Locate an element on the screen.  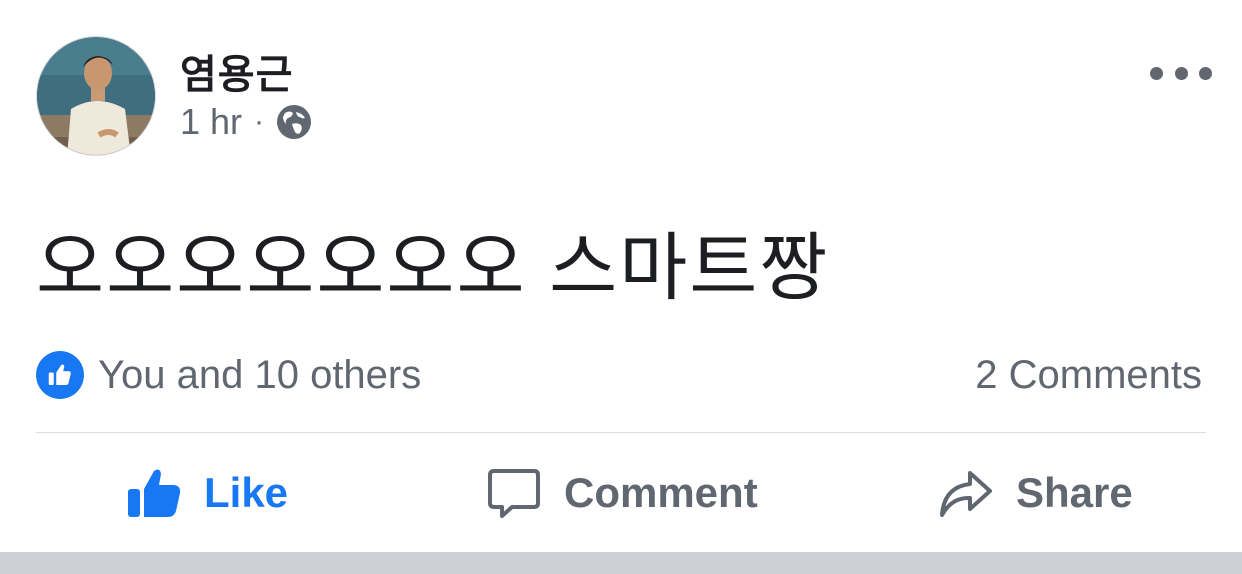
author-name: 염용근 is located at coordinates (236, 71).